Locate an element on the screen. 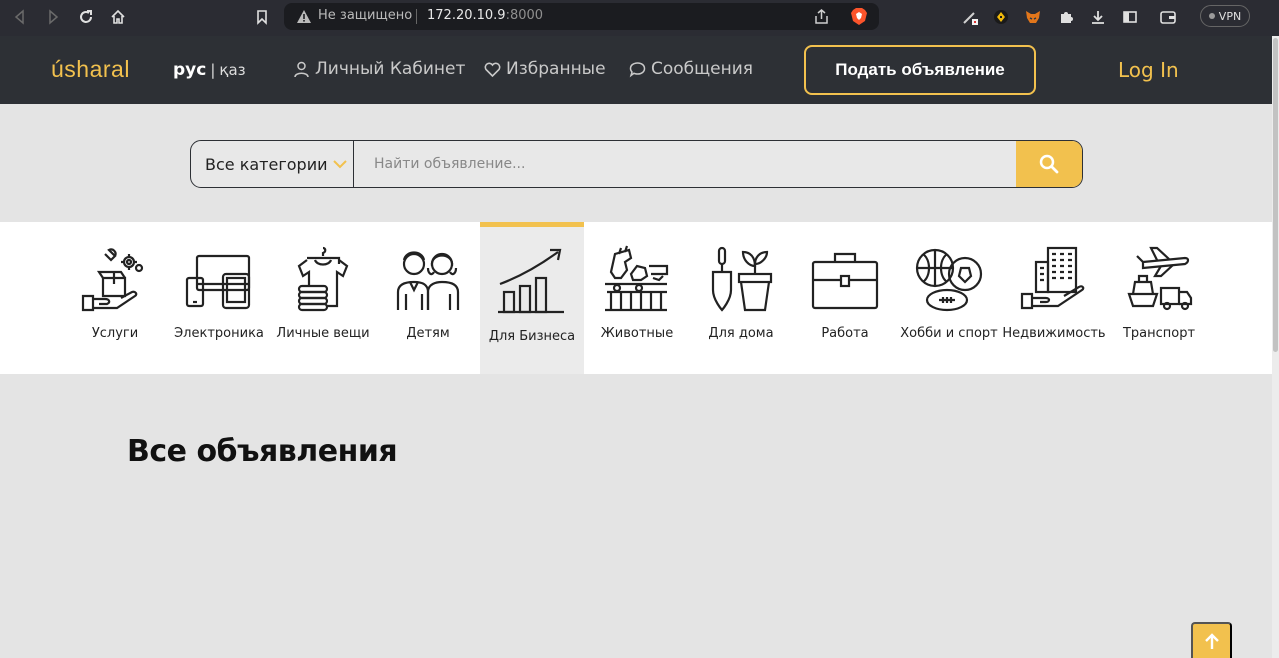 The width and height of the screenshot is (1279, 658). transport-icon is located at coordinates (1160, 278).